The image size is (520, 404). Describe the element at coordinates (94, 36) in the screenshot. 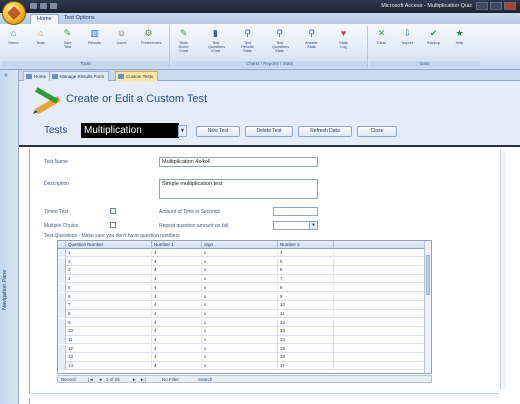

I see `ribbon-button: ▥ Results` at that location.